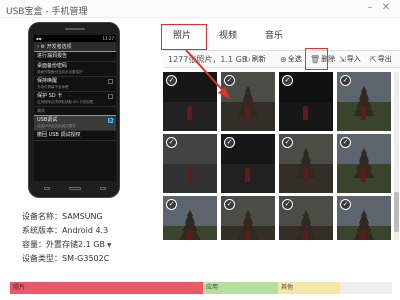 The image size is (400, 300). I want to click on photo-toolbar: 1277张照片，1.1 GB ↻ 刷新 ⊕ 全选 🗑 删除 ⇲ 导入 ⇱ 导出, so click(281, 59).